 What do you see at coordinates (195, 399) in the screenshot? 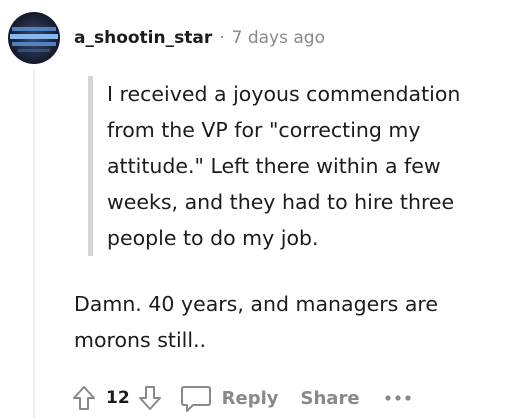
I see `speech-bubble-icon` at bounding box center [195, 399].